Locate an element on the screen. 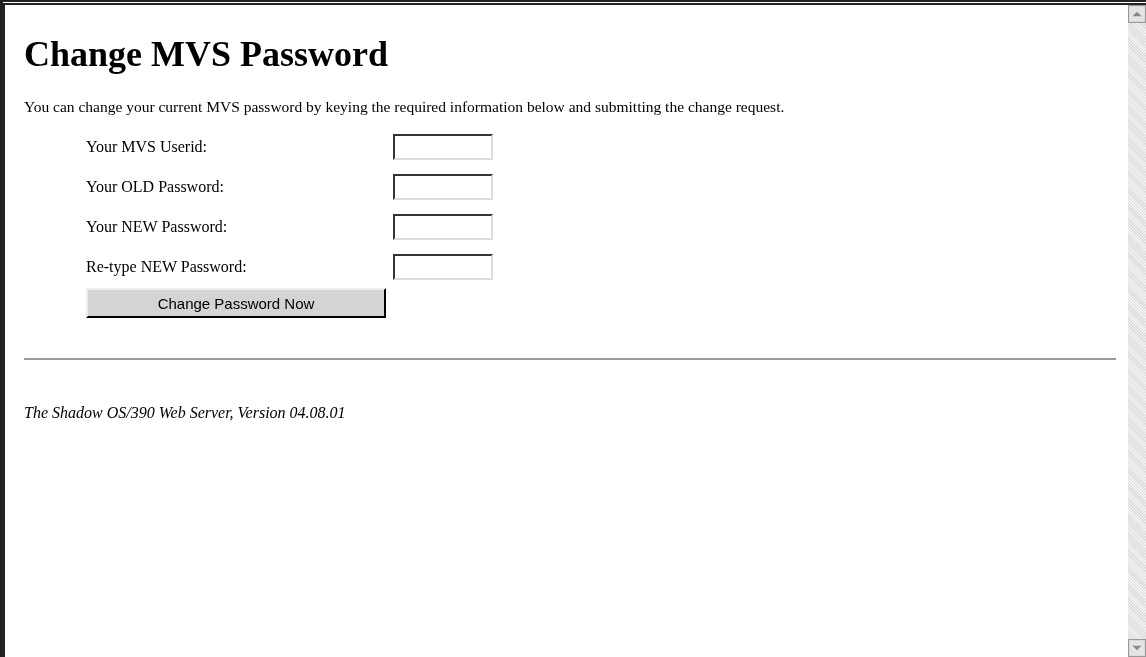  scroll-down-icon is located at coordinates (1137, 648).